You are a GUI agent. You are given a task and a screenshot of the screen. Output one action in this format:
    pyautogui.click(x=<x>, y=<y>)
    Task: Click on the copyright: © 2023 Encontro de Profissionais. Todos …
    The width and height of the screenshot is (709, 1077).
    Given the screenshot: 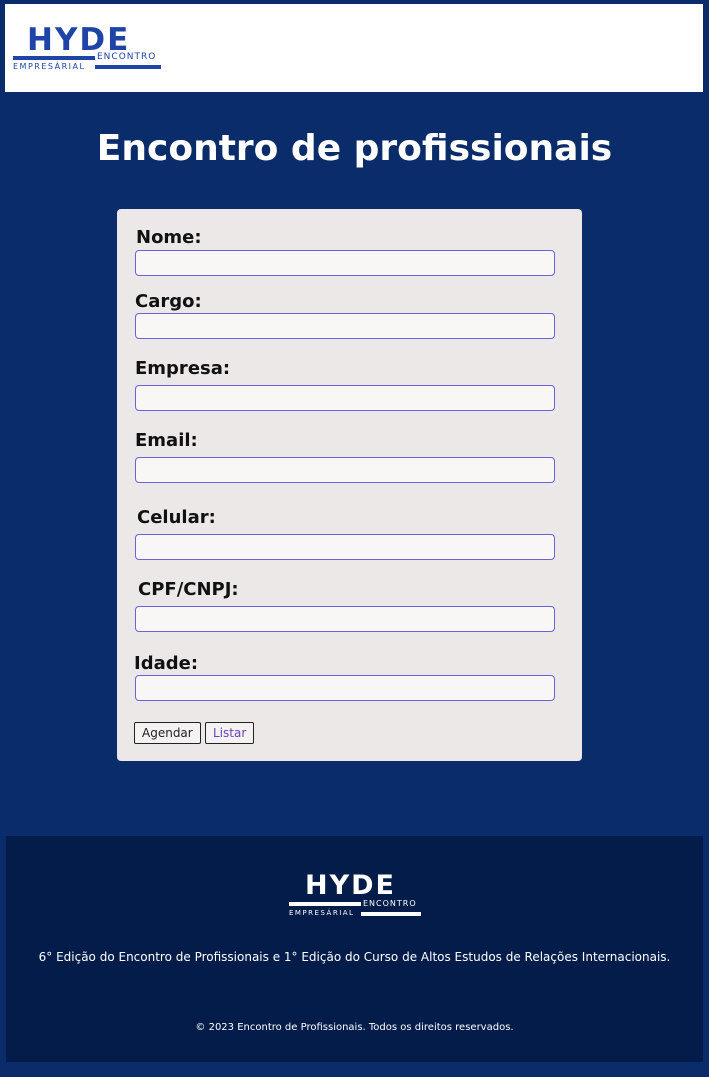 What is the action you would take?
    pyautogui.click(x=354, y=1027)
    